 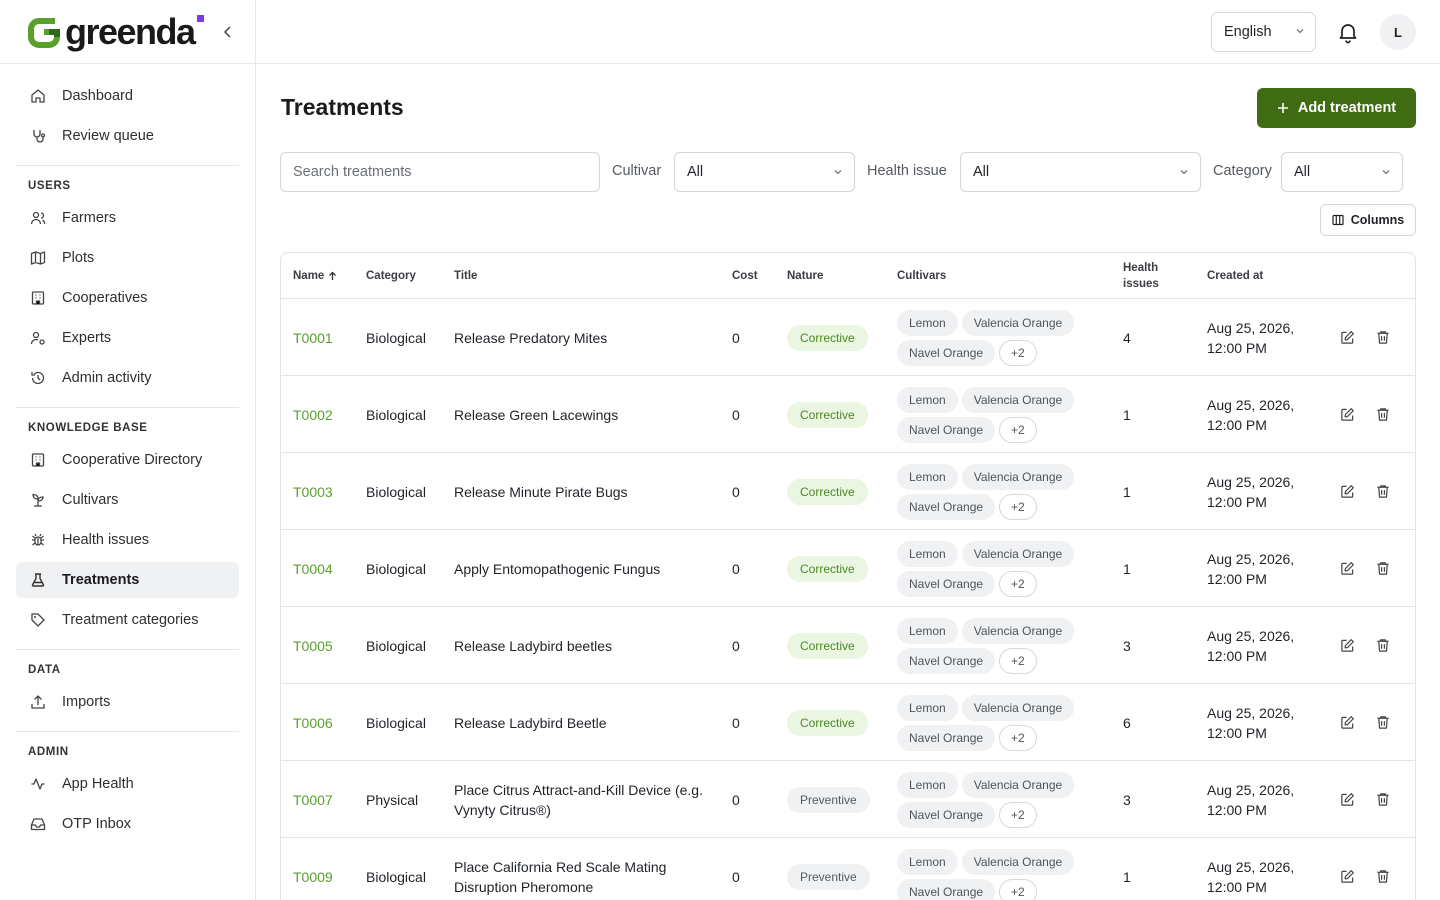 What do you see at coordinates (130, 31) in the screenshot?
I see `brand-name: greenda` at bounding box center [130, 31].